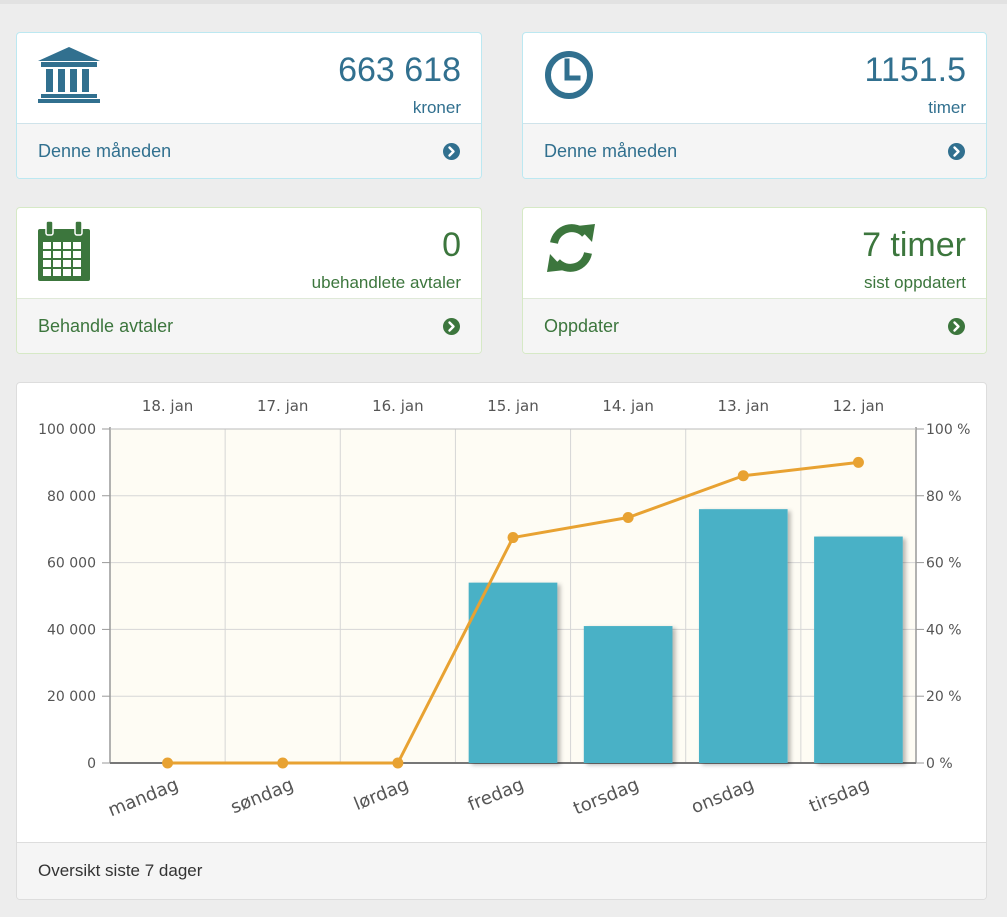  I want to click on update-unit: sist oppdatert, so click(914, 282).